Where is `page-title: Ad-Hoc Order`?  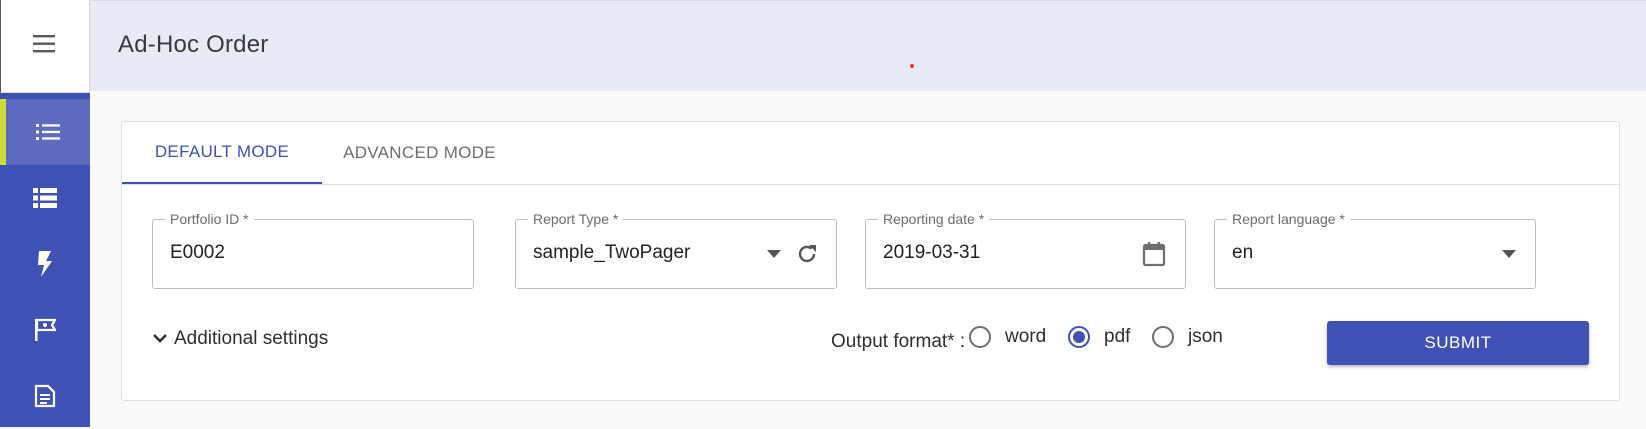 page-title: Ad-Hoc Order is located at coordinates (193, 44).